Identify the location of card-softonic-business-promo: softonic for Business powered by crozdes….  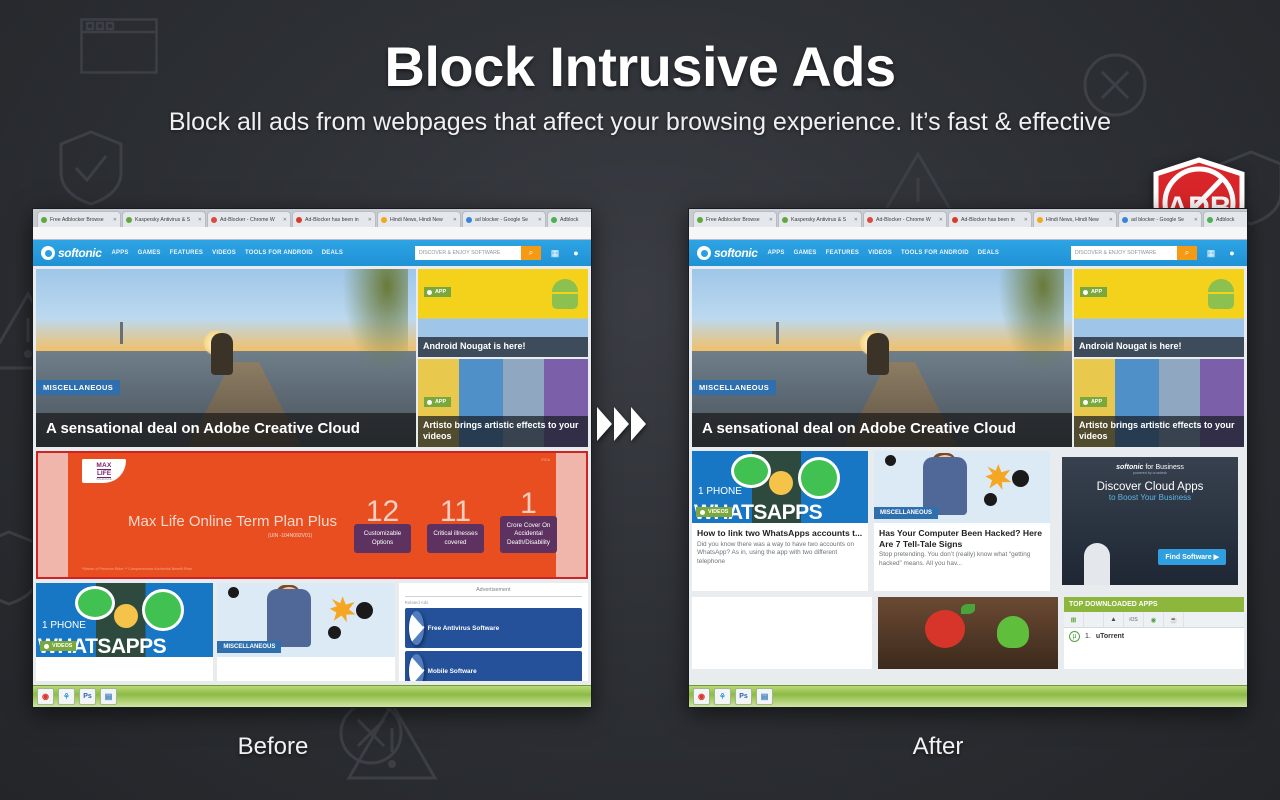
(1150, 521).